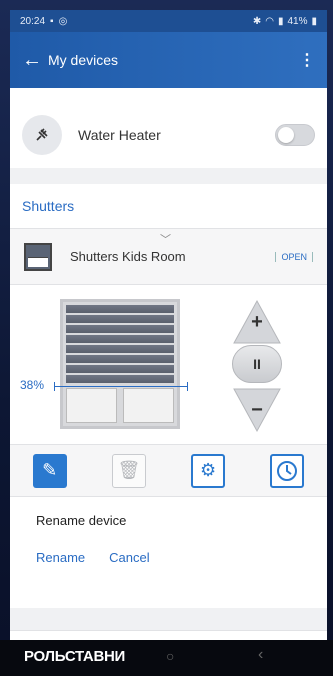  I want to click on sync-icon: ◎, so click(63, 21).